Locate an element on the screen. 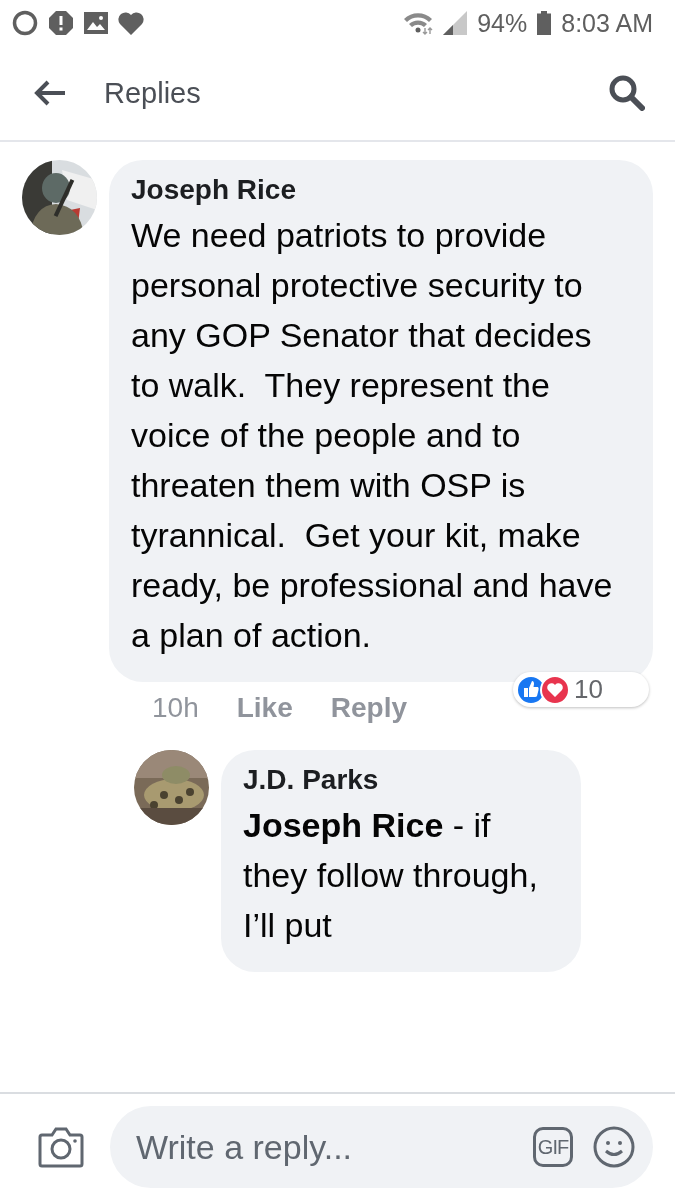 This screenshot has width=675, height=1200. comment-text: Joseph Rice - if they follow through, I’ll put is located at coordinates (391, 875).